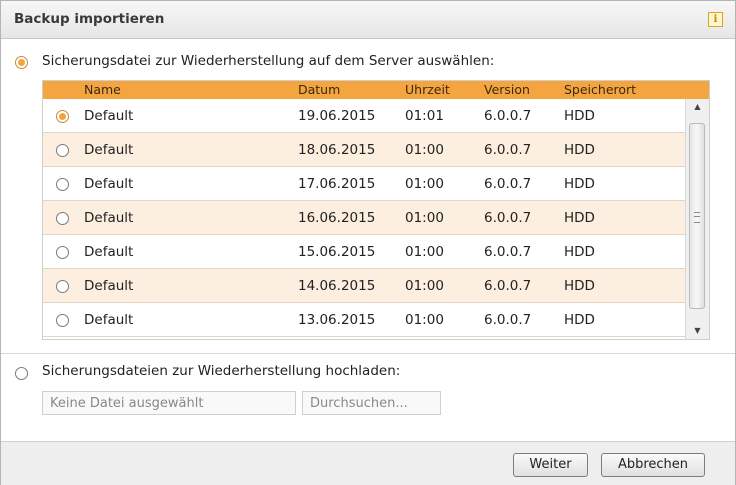 This screenshot has width=736, height=485. Describe the element at coordinates (21, 62) in the screenshot. I see `server-option-radio` at that location.